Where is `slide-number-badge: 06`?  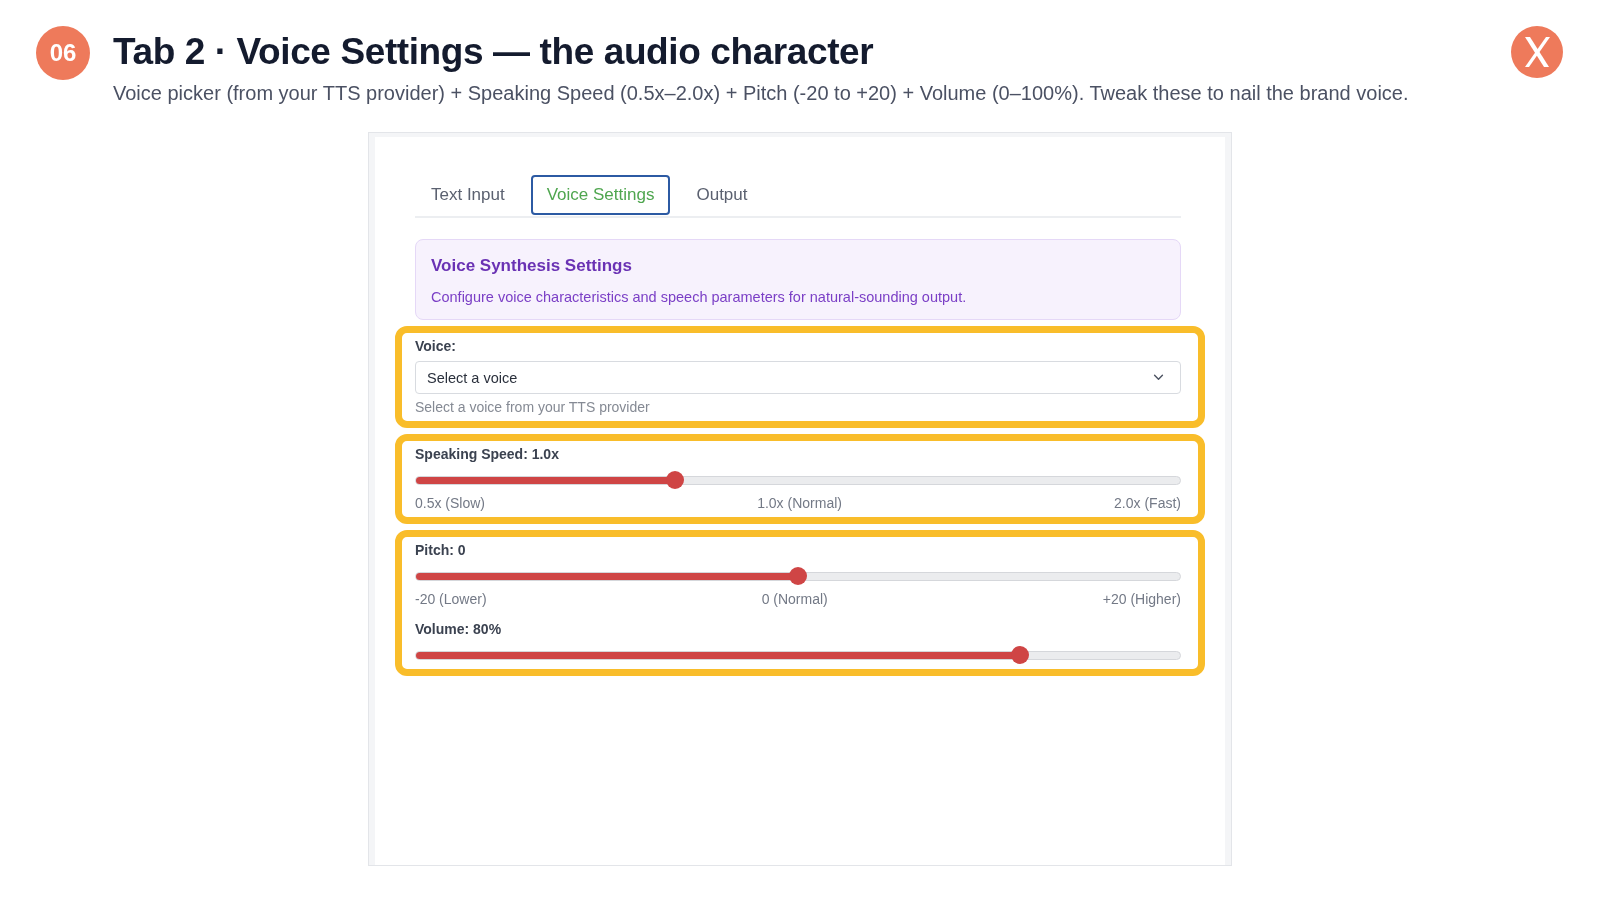
slide-number-badge: 06 is located at coordinates (63, 53).